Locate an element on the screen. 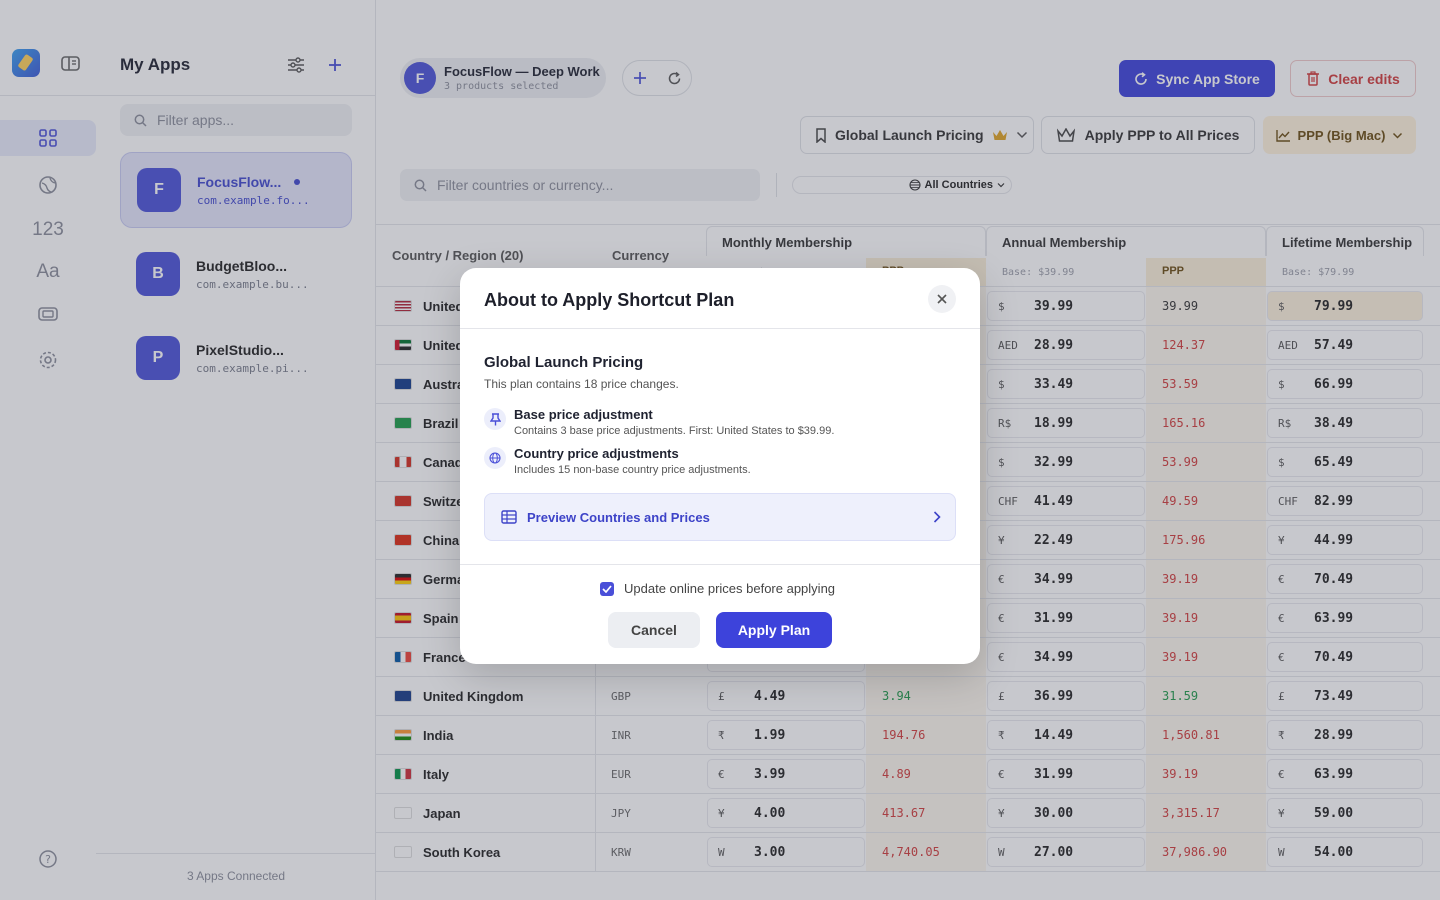 Image resolution: width=1440 pixels, height=900 pixels. pin-icon is located at coordinates (495, 419).